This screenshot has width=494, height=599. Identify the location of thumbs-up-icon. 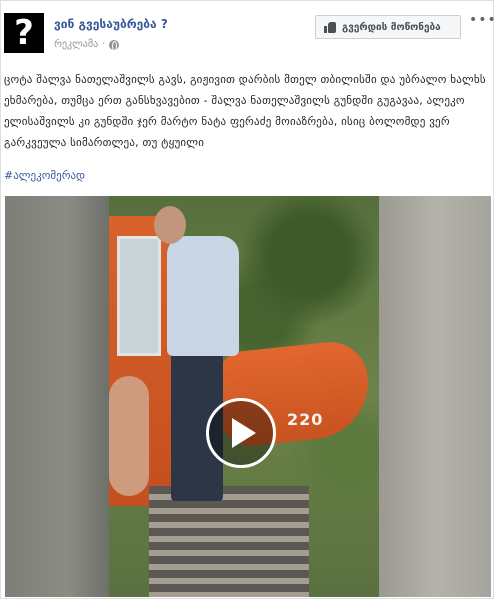
(330, 27).